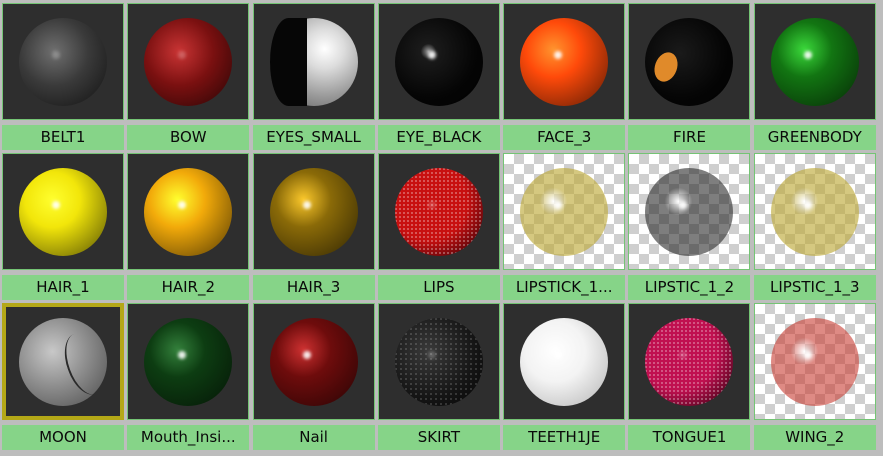 This screenshot has height=456, width=883. I want to click on material-swatch: EYE_BLACK, so click(438, 77).